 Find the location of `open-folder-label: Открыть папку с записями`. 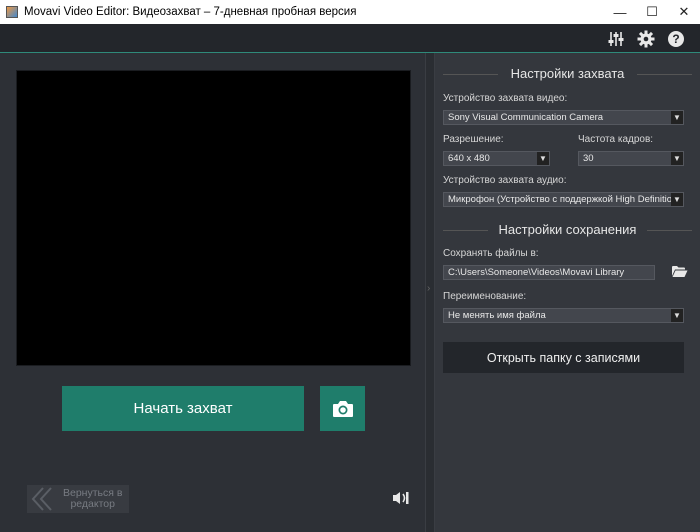

open-folder-label: Открыть папку с записями is located at coordinates (563, 357).